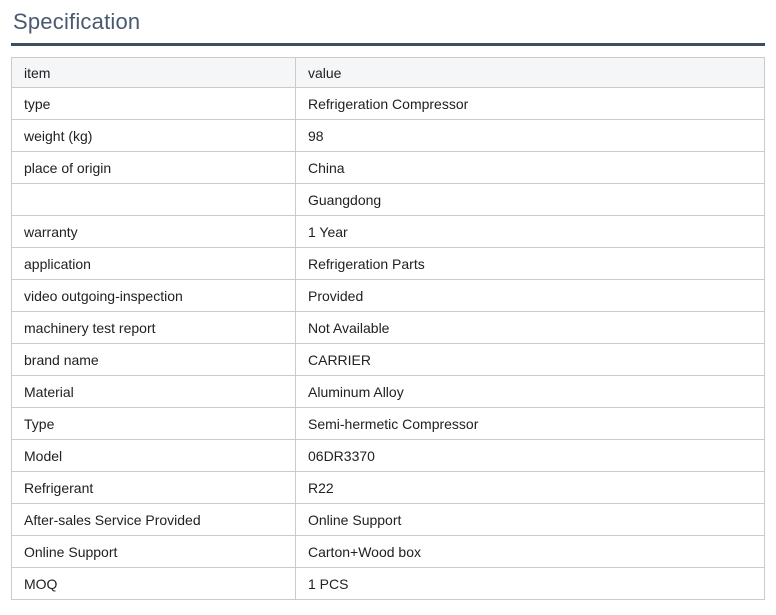 This screenshot has width=776, height=615. I want to click on table-row: warranty 1 Year, so click(388, 231).